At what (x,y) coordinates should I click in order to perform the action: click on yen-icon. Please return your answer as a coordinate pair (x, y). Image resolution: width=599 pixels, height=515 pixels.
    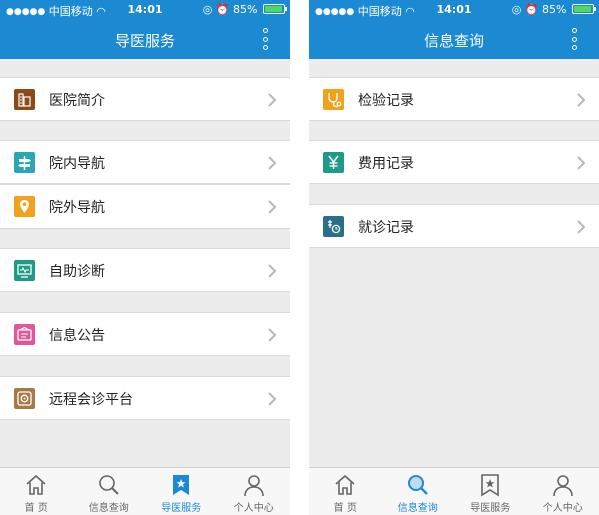
    Looking at the image, I should click on (333, 162).